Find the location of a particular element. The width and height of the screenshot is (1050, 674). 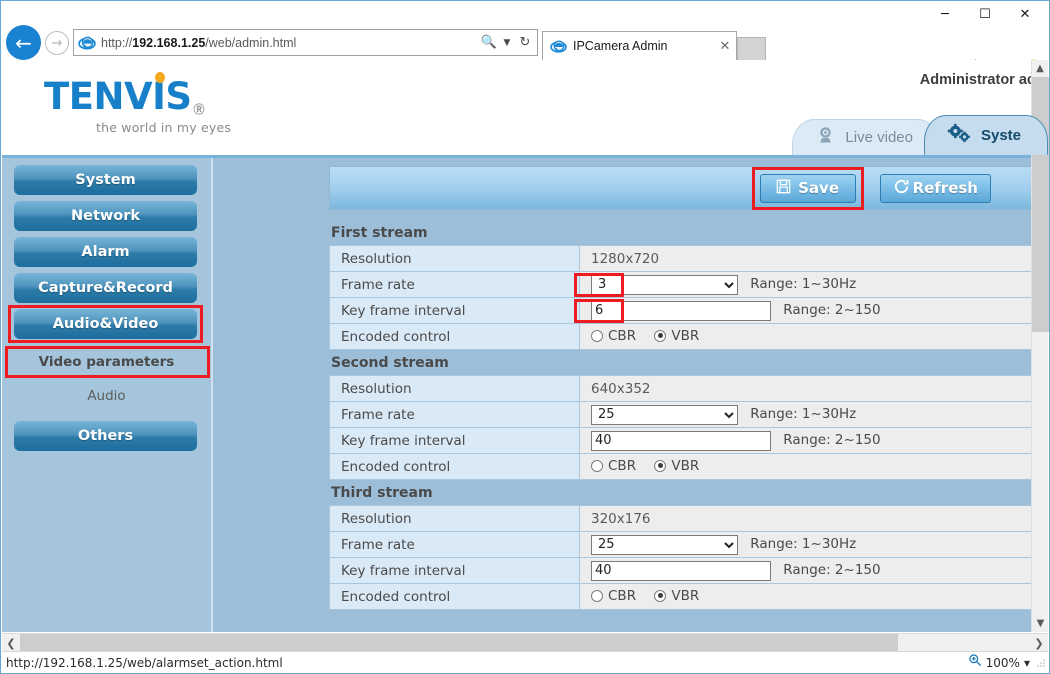

resolution-value: 1280x720 is located at coordinates (807, 258).